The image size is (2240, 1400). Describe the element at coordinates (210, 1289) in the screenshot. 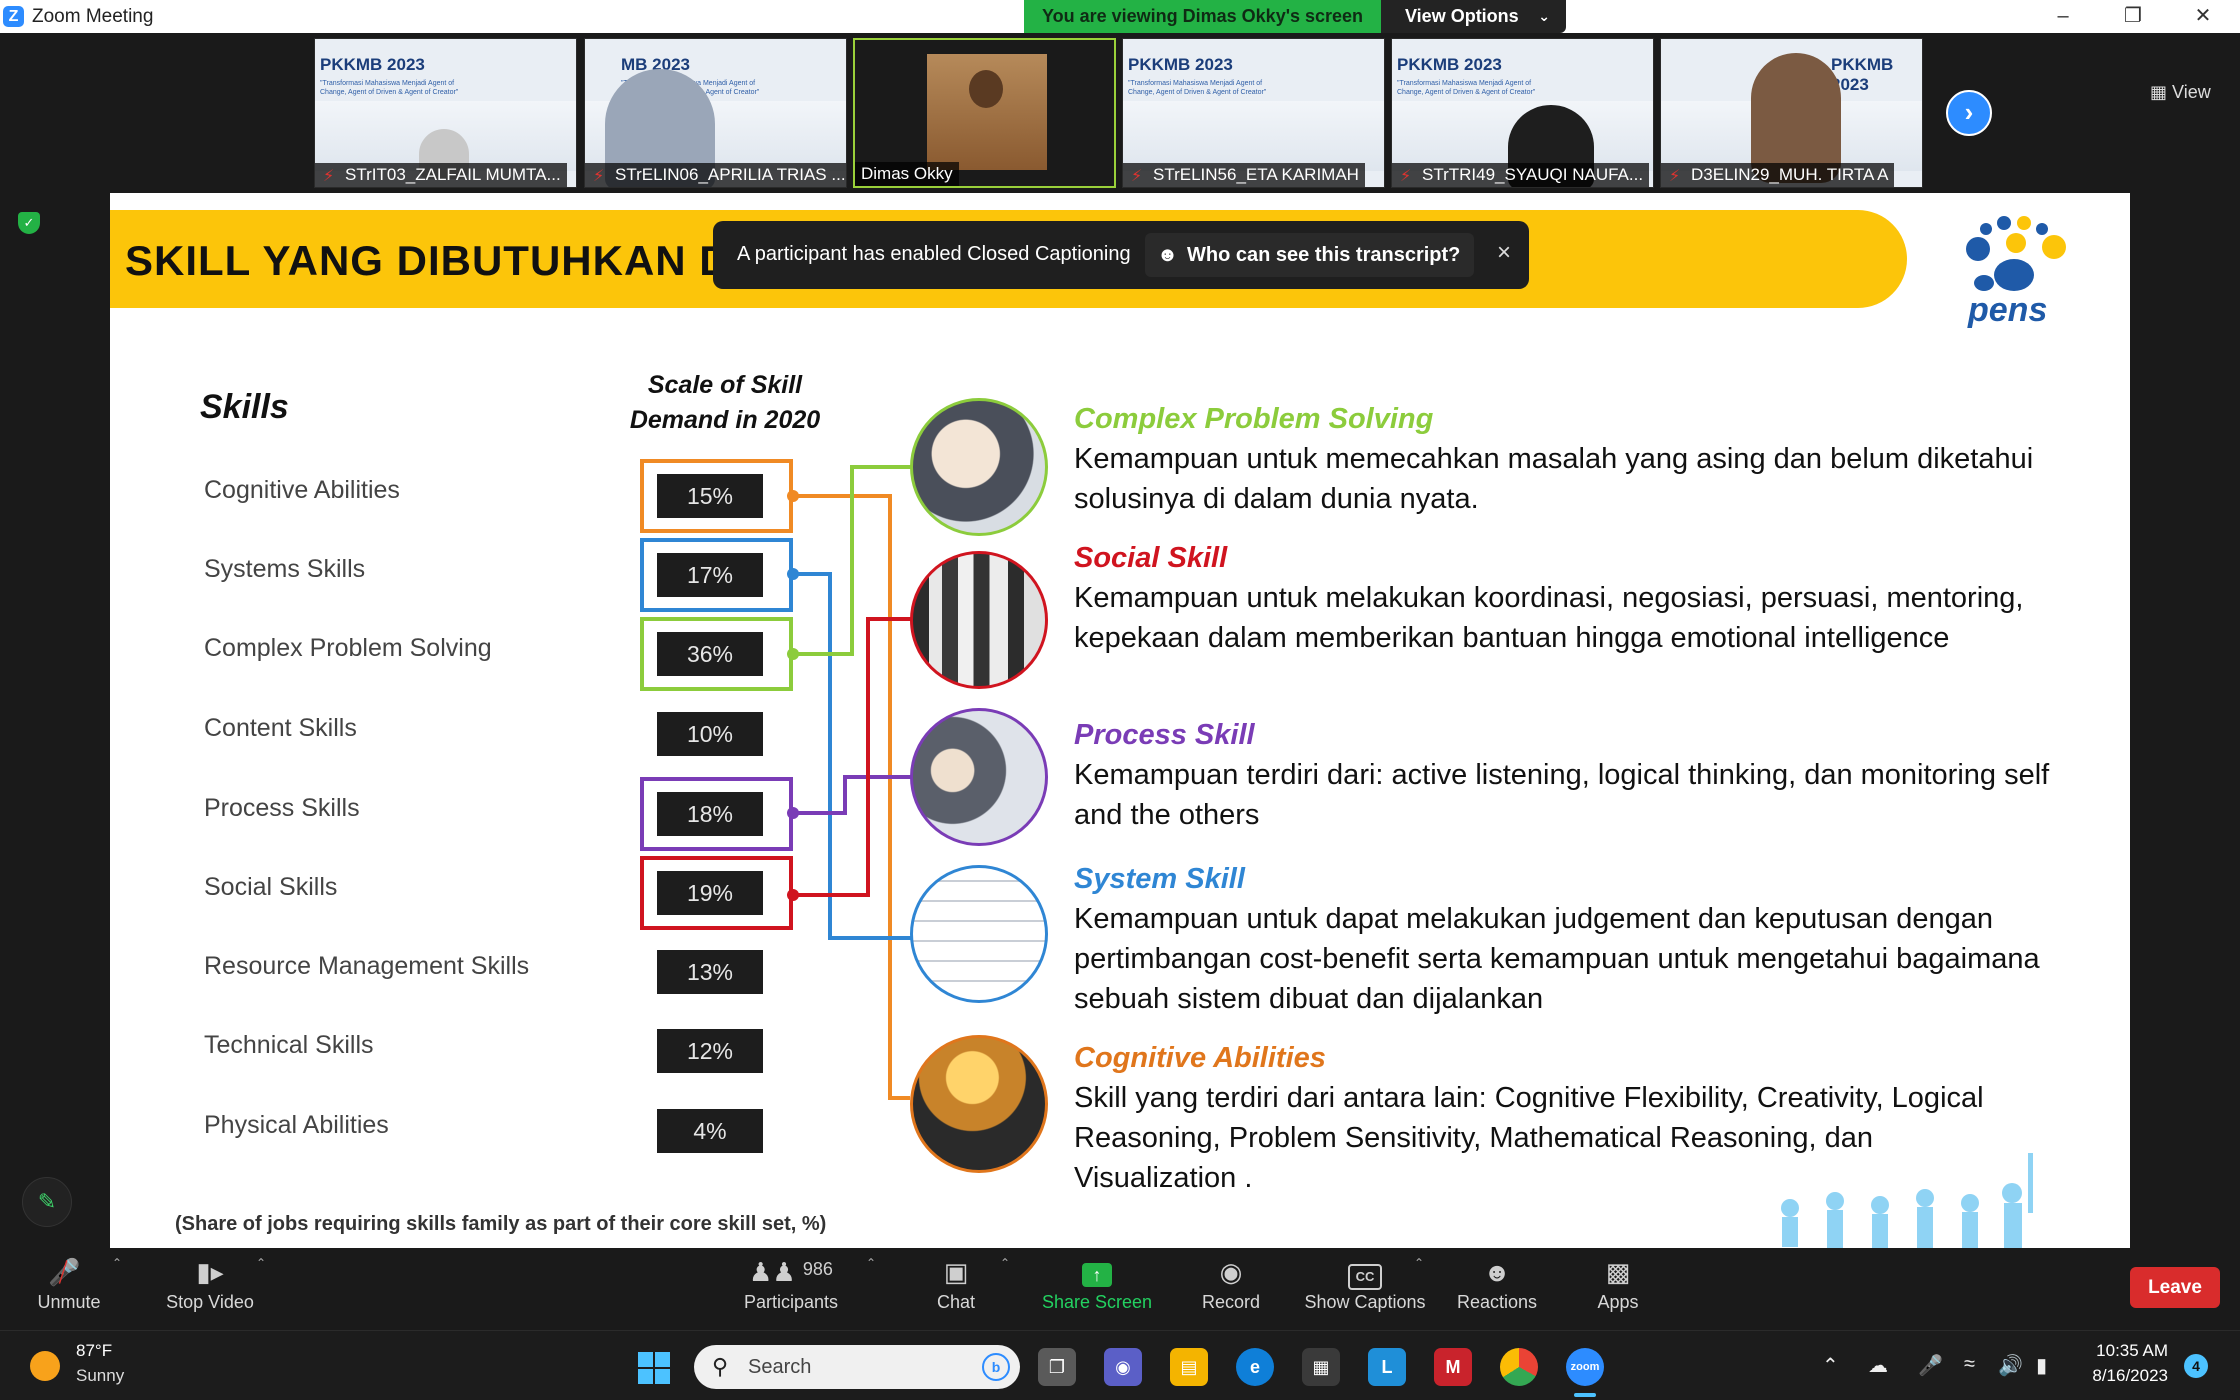

I see `stop-video-button: ▮▸ Stop Video` at that location.